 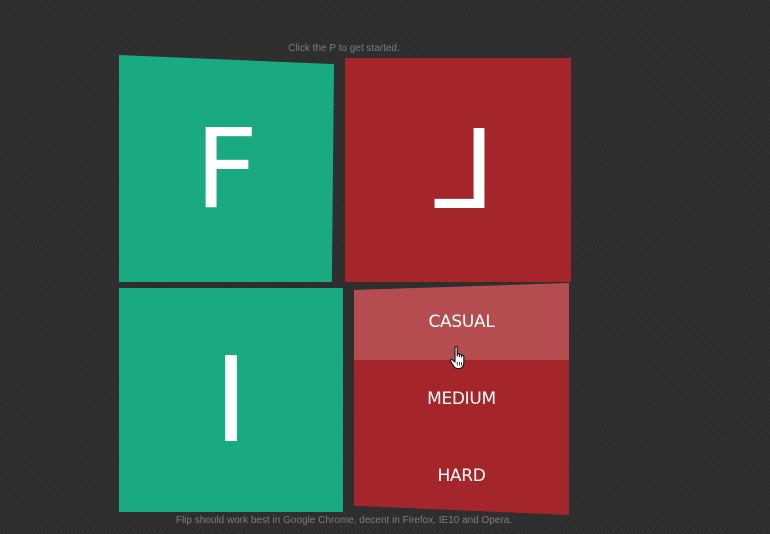 I want to click on hint-text: Click the P to get started., so click(x=344, y=48).